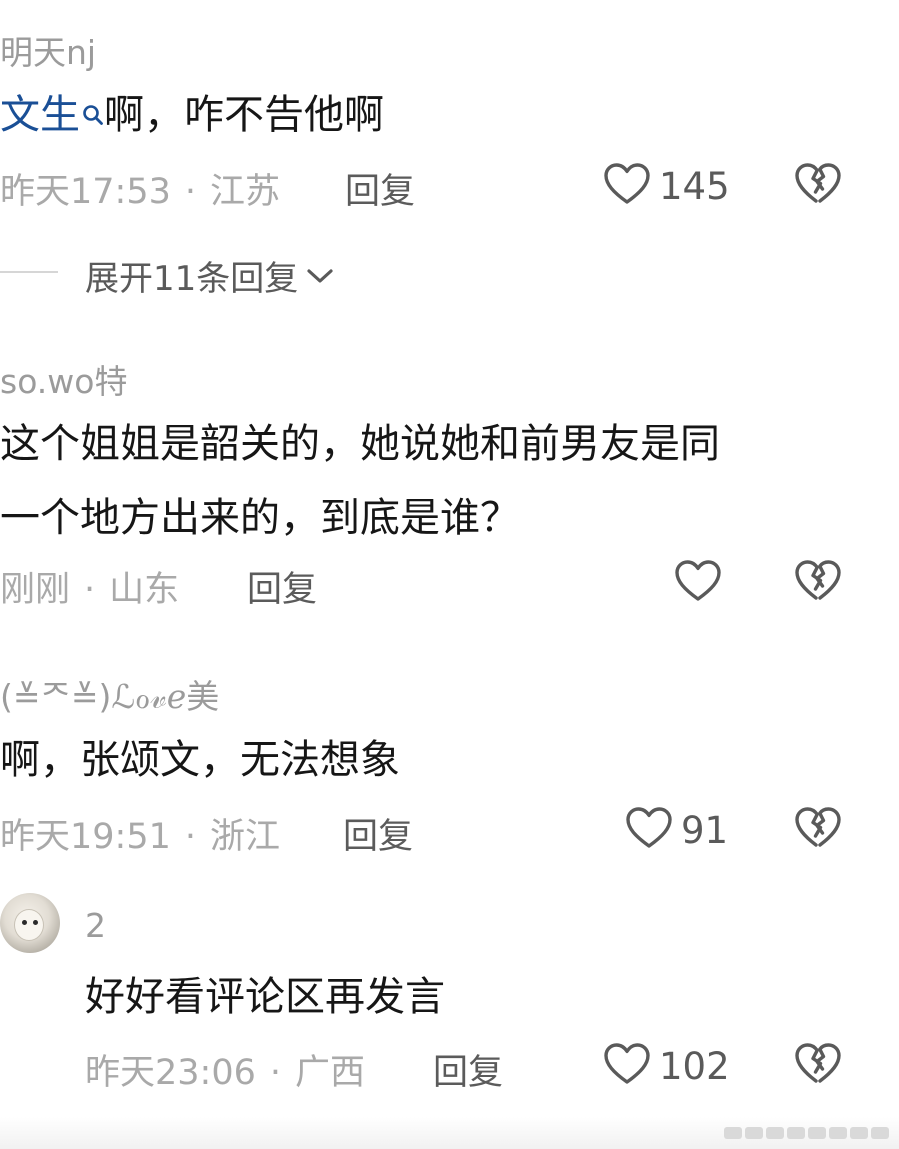 The width and height of the screenshot is (899, 1149). What do you see at coordinates (192, 279) in the screenshot?
I see `expand-replies-label: 展开11条回复` at bounding box center [192, 279].